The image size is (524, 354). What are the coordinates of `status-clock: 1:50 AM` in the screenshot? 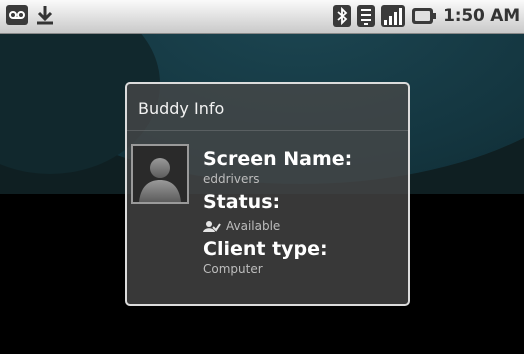 It's located at (481, 16).